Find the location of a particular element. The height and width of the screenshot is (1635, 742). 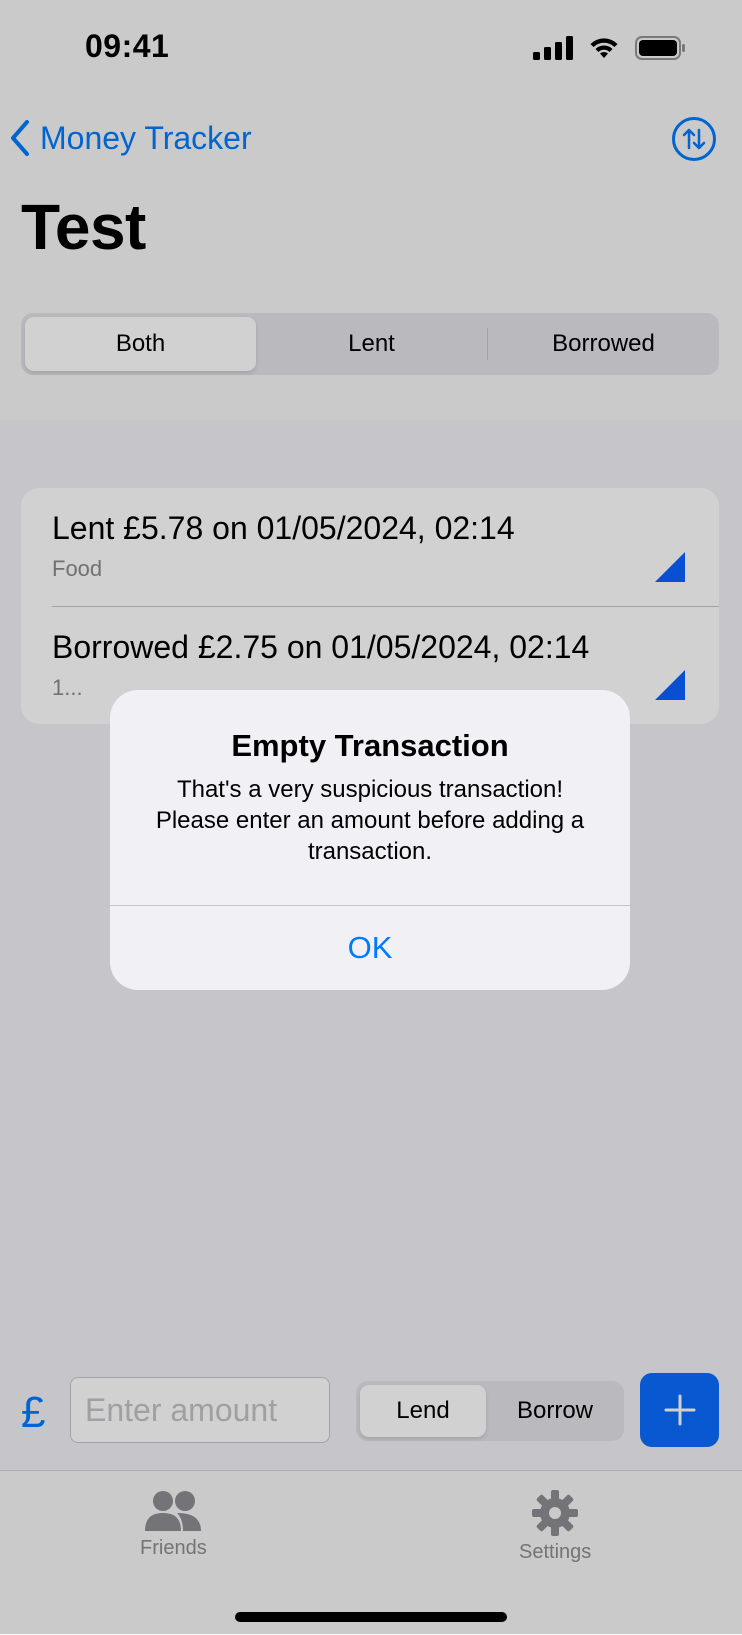

alert-title: Empty Transaction is located at coordinates (370, 745).